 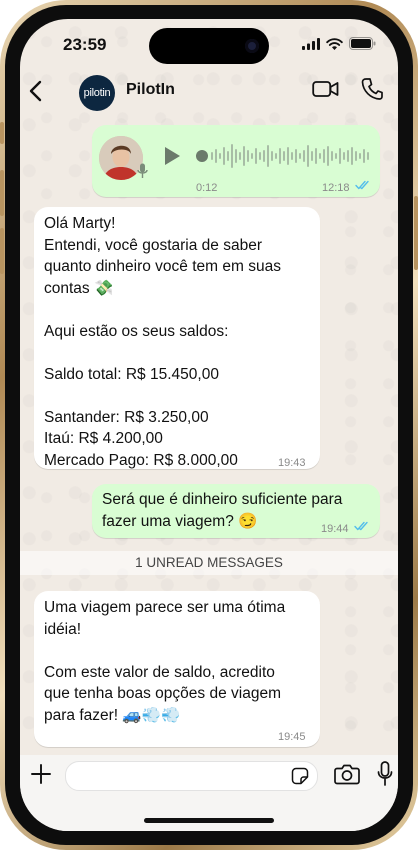 I want to click on voice-duration: 0:12, so click(x=207, y=188).